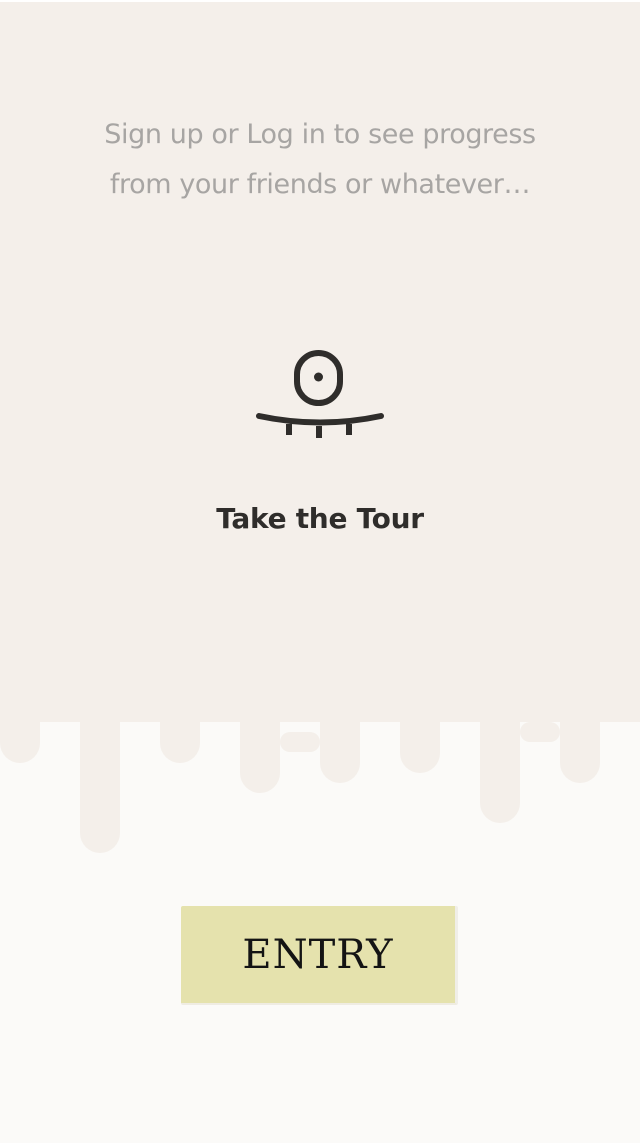 The image size is (640, 1143). What do you see at coordinates (320, 445) in the screenshot?
I see `take-the-tour-link: Take the Tour` at bounding box center [320, 445].